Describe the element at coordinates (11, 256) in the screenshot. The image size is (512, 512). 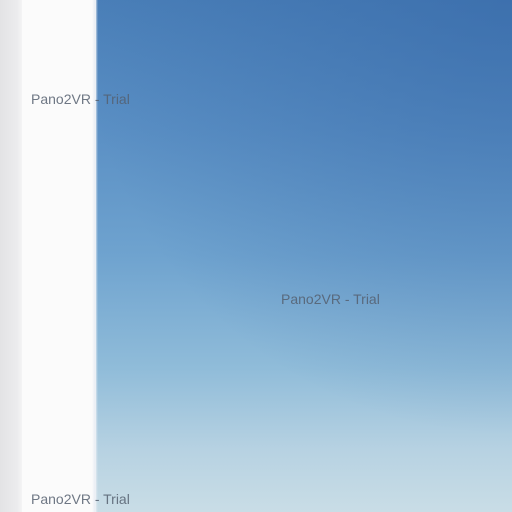
I see `wall-shadow` at that location.